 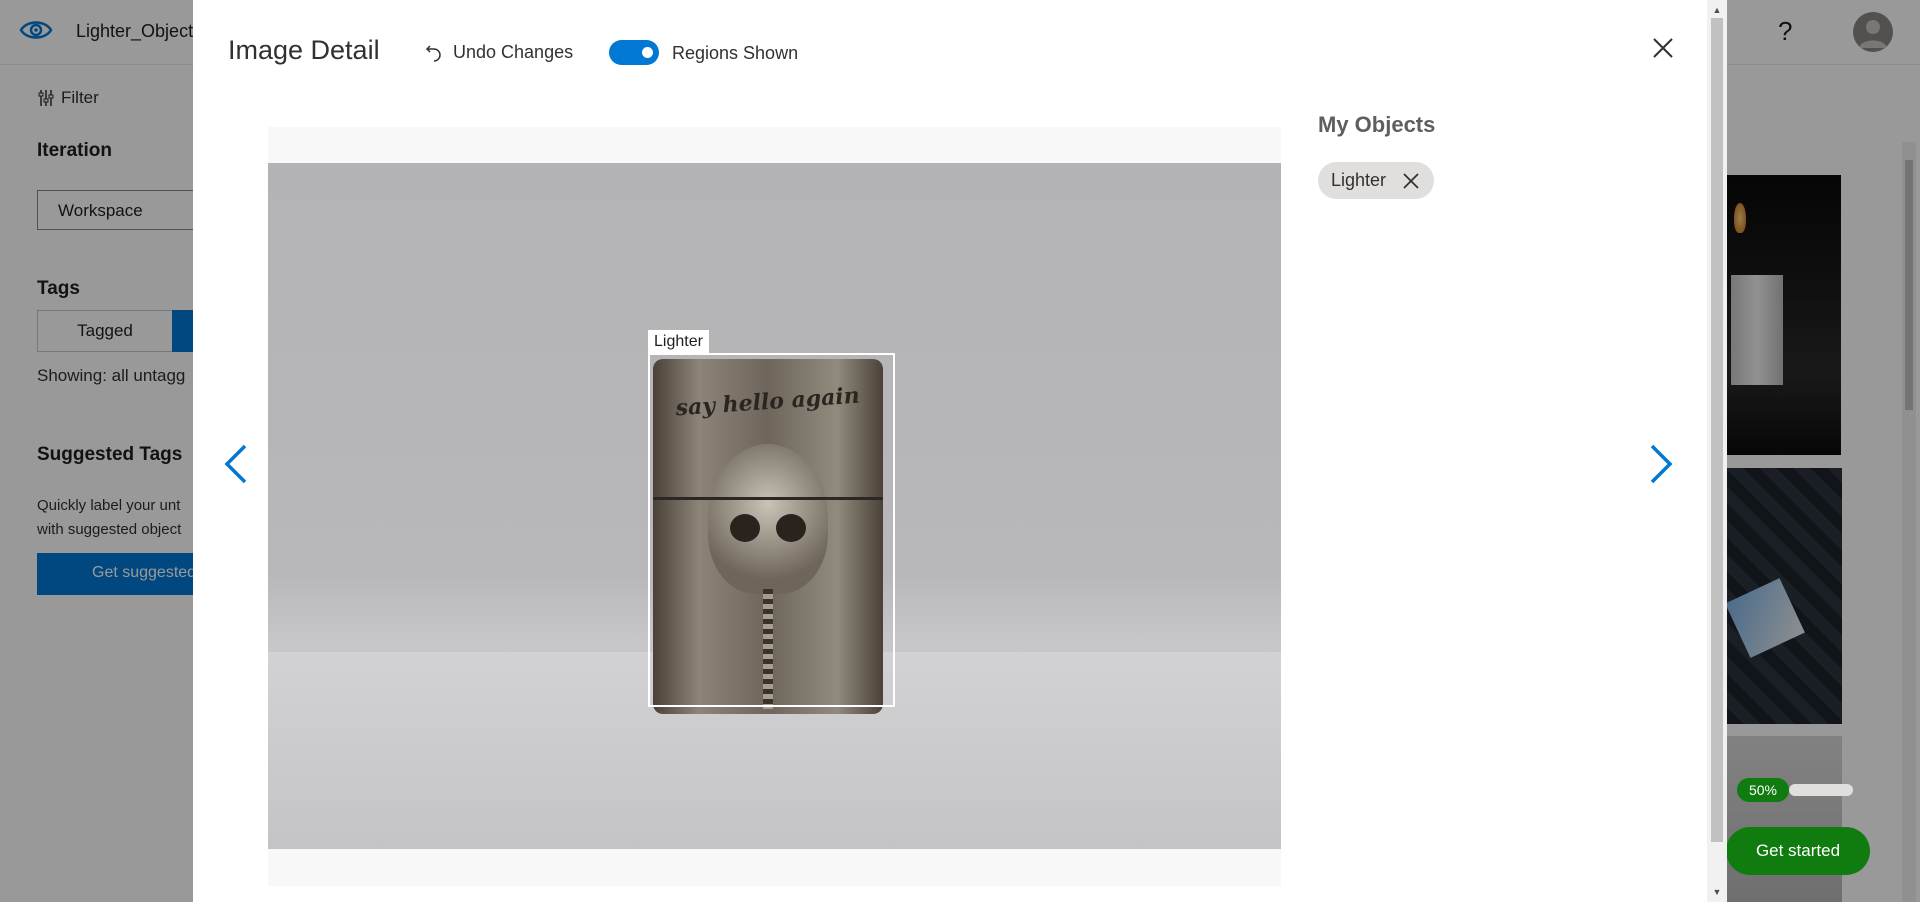 I want to click on chevron-left-icon, so click(x=236, y=464).